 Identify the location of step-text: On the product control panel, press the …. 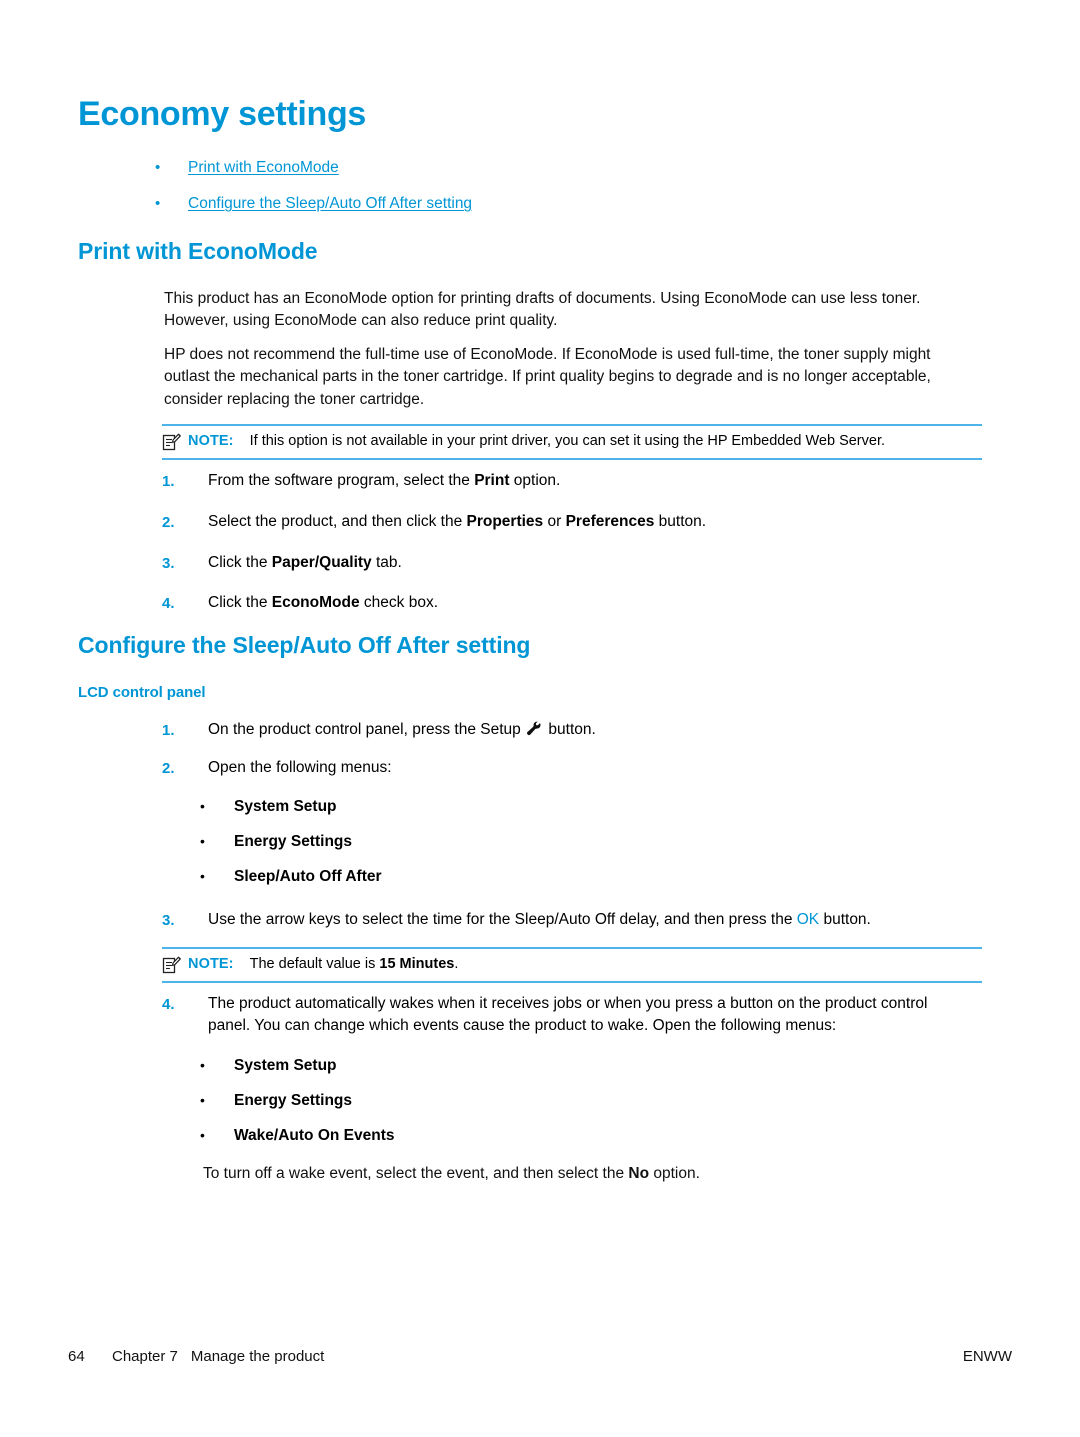
(595, 730).